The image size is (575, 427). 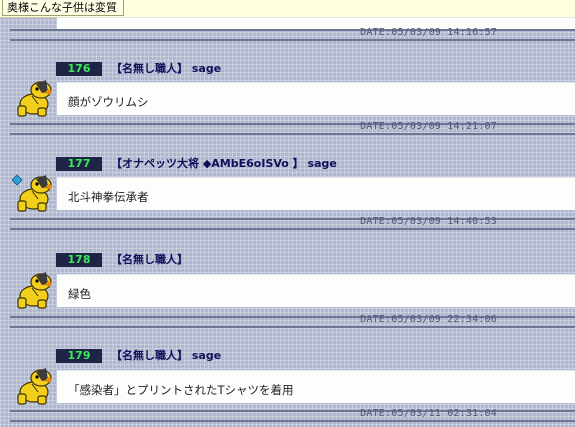 What do you see at coordinates (79, 69) in the screenshot?
I see `post-number: 176` at bounding box center [79, 69].